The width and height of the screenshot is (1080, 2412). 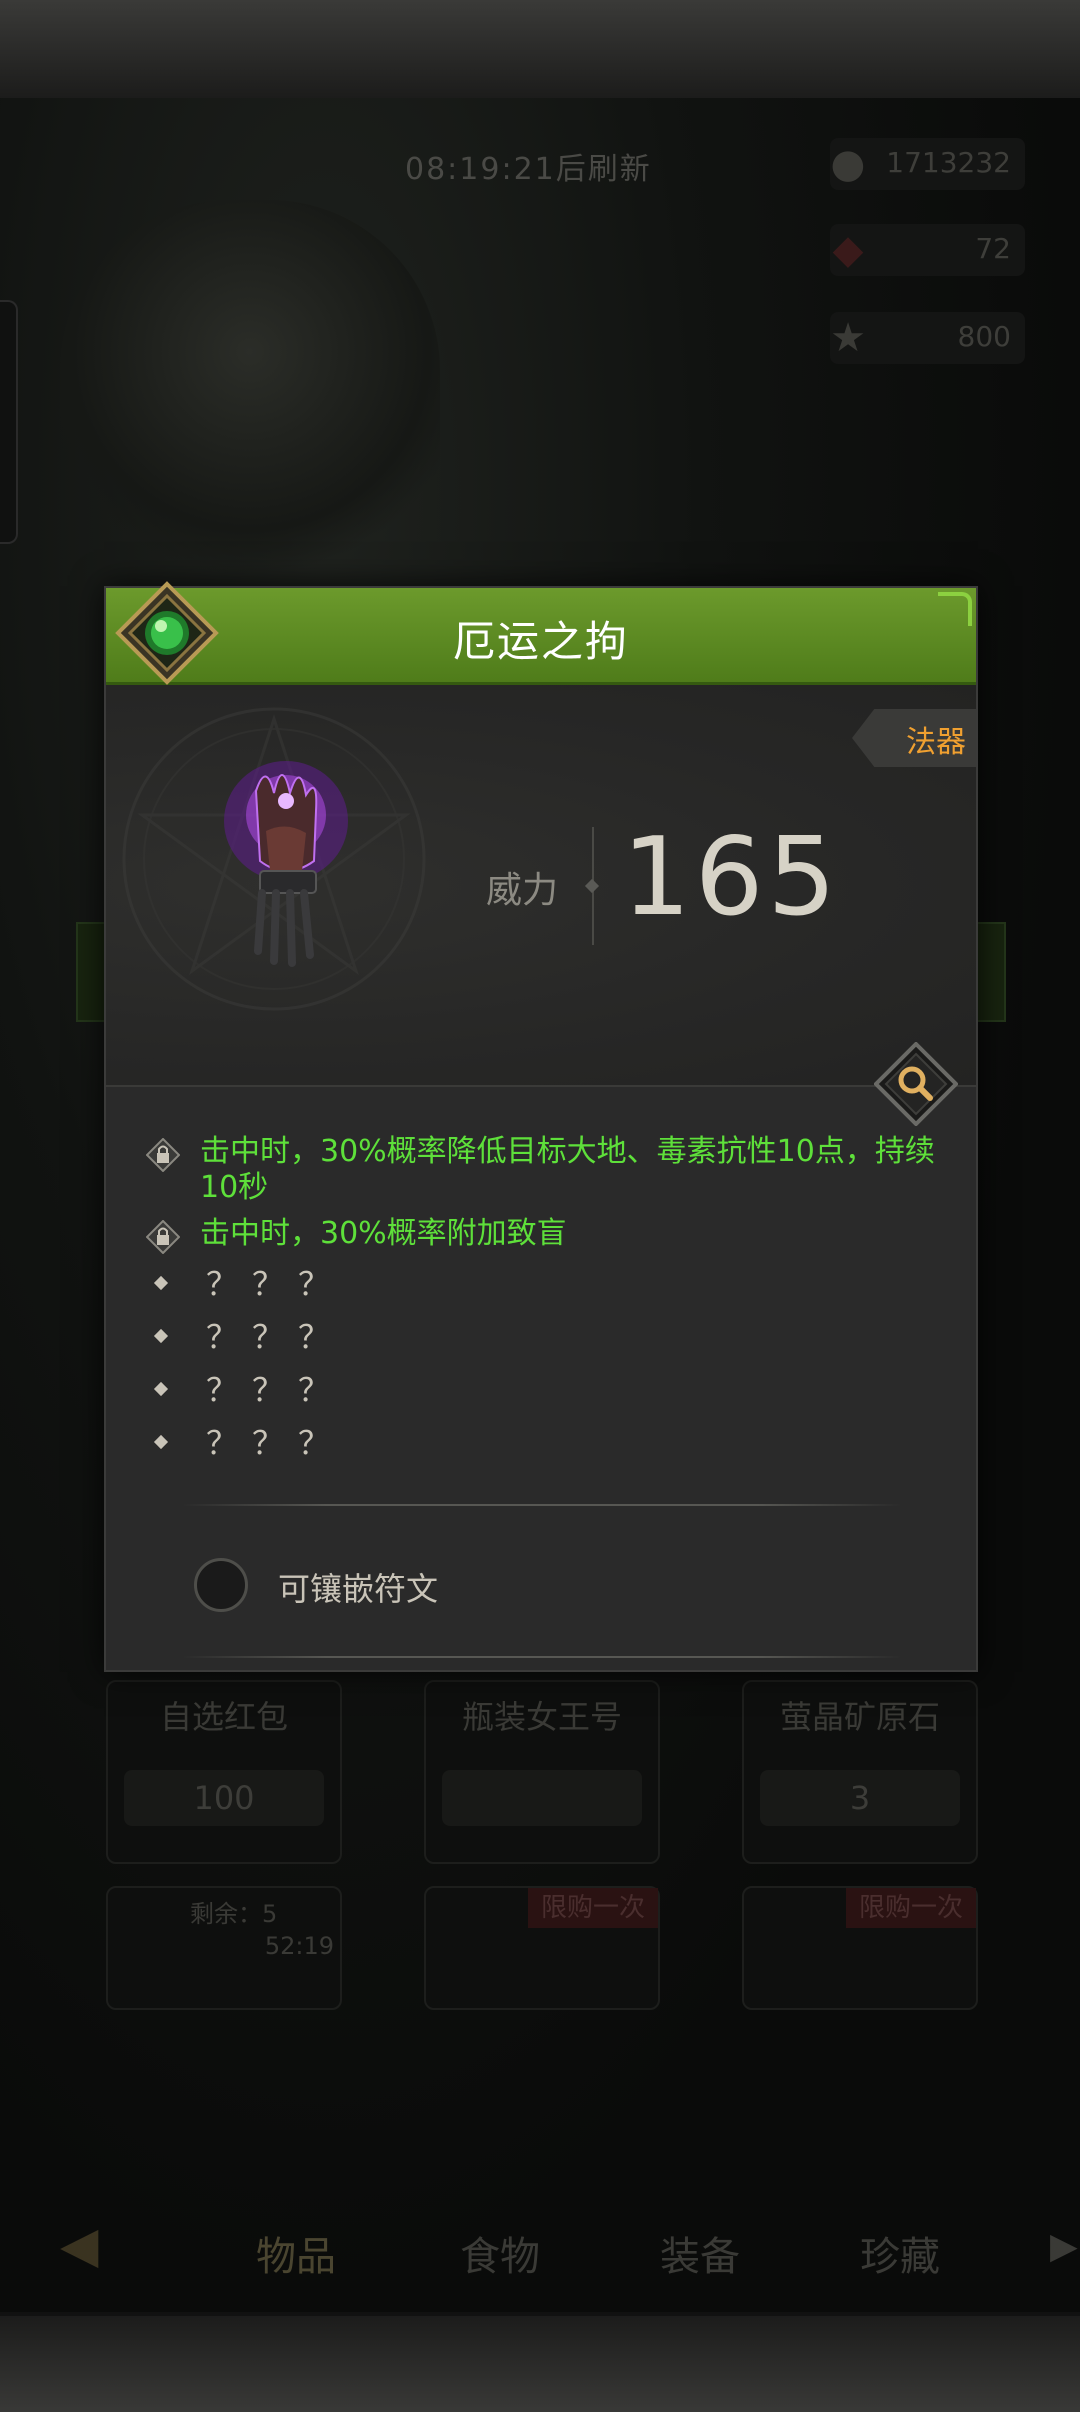 I want to click on power-label: 威力, so click(x=522, y=890).